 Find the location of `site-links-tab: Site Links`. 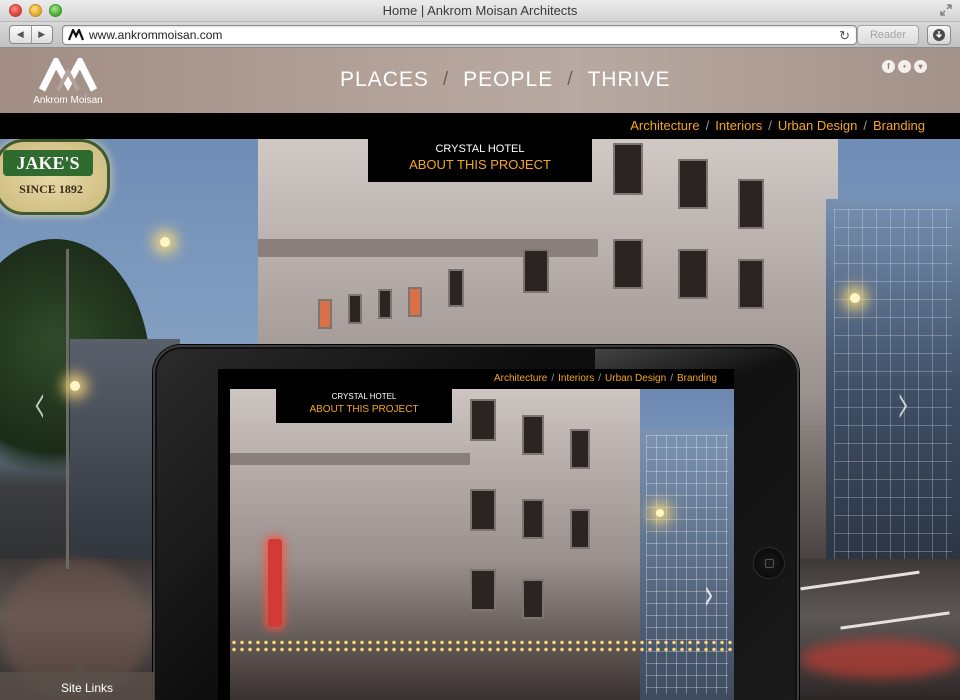

site-links-tab: Site Links is located at coordinates (77, 682).